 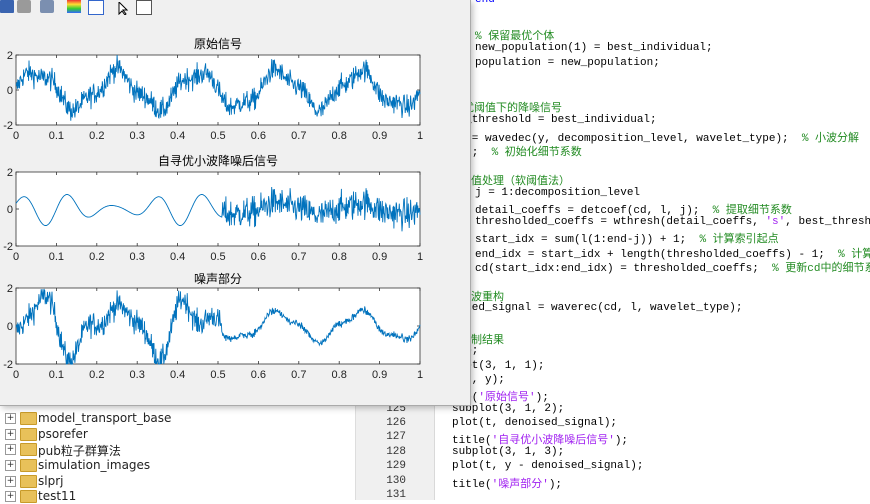 I want to click on code-comment: % 小波分解, so click(x=830, y=139).